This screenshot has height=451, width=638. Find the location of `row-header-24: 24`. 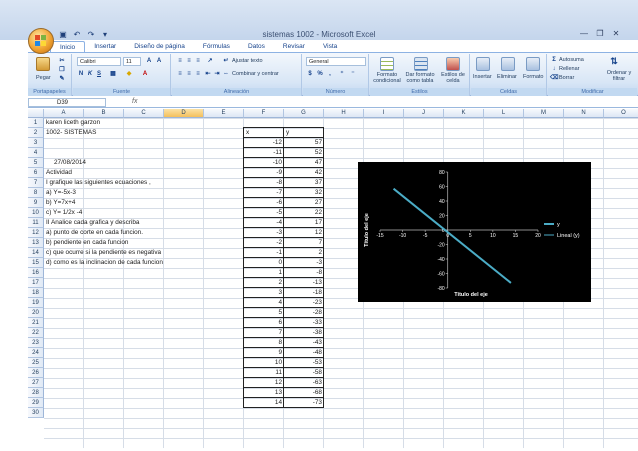

row-header-24: 24 is located at coordinates (36, 353).